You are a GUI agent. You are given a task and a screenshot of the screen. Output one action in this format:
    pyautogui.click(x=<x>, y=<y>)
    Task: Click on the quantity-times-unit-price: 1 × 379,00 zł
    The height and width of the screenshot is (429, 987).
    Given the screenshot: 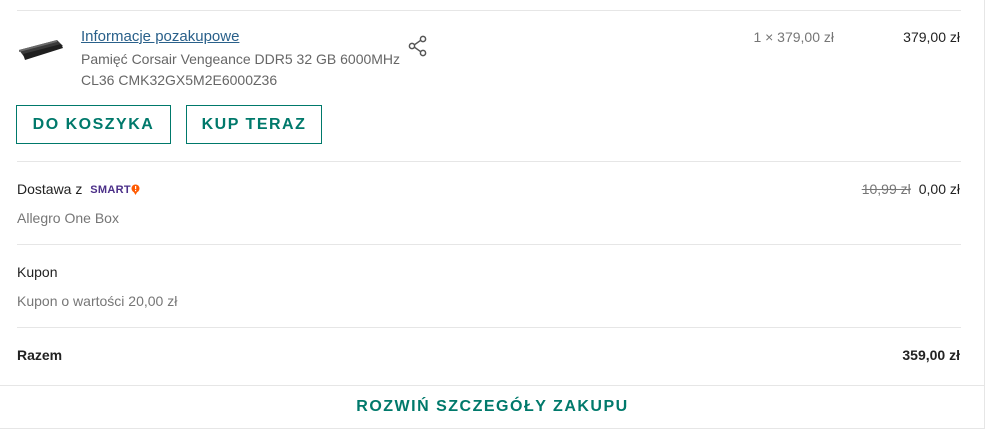 What is the action you would take?
    pyautogui.click(x=793, y=37)
    